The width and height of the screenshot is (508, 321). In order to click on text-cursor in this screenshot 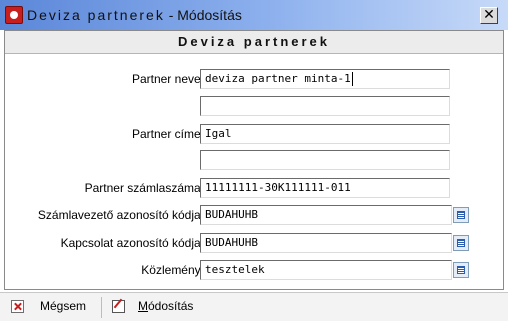, I will do `click(352, 79)`.